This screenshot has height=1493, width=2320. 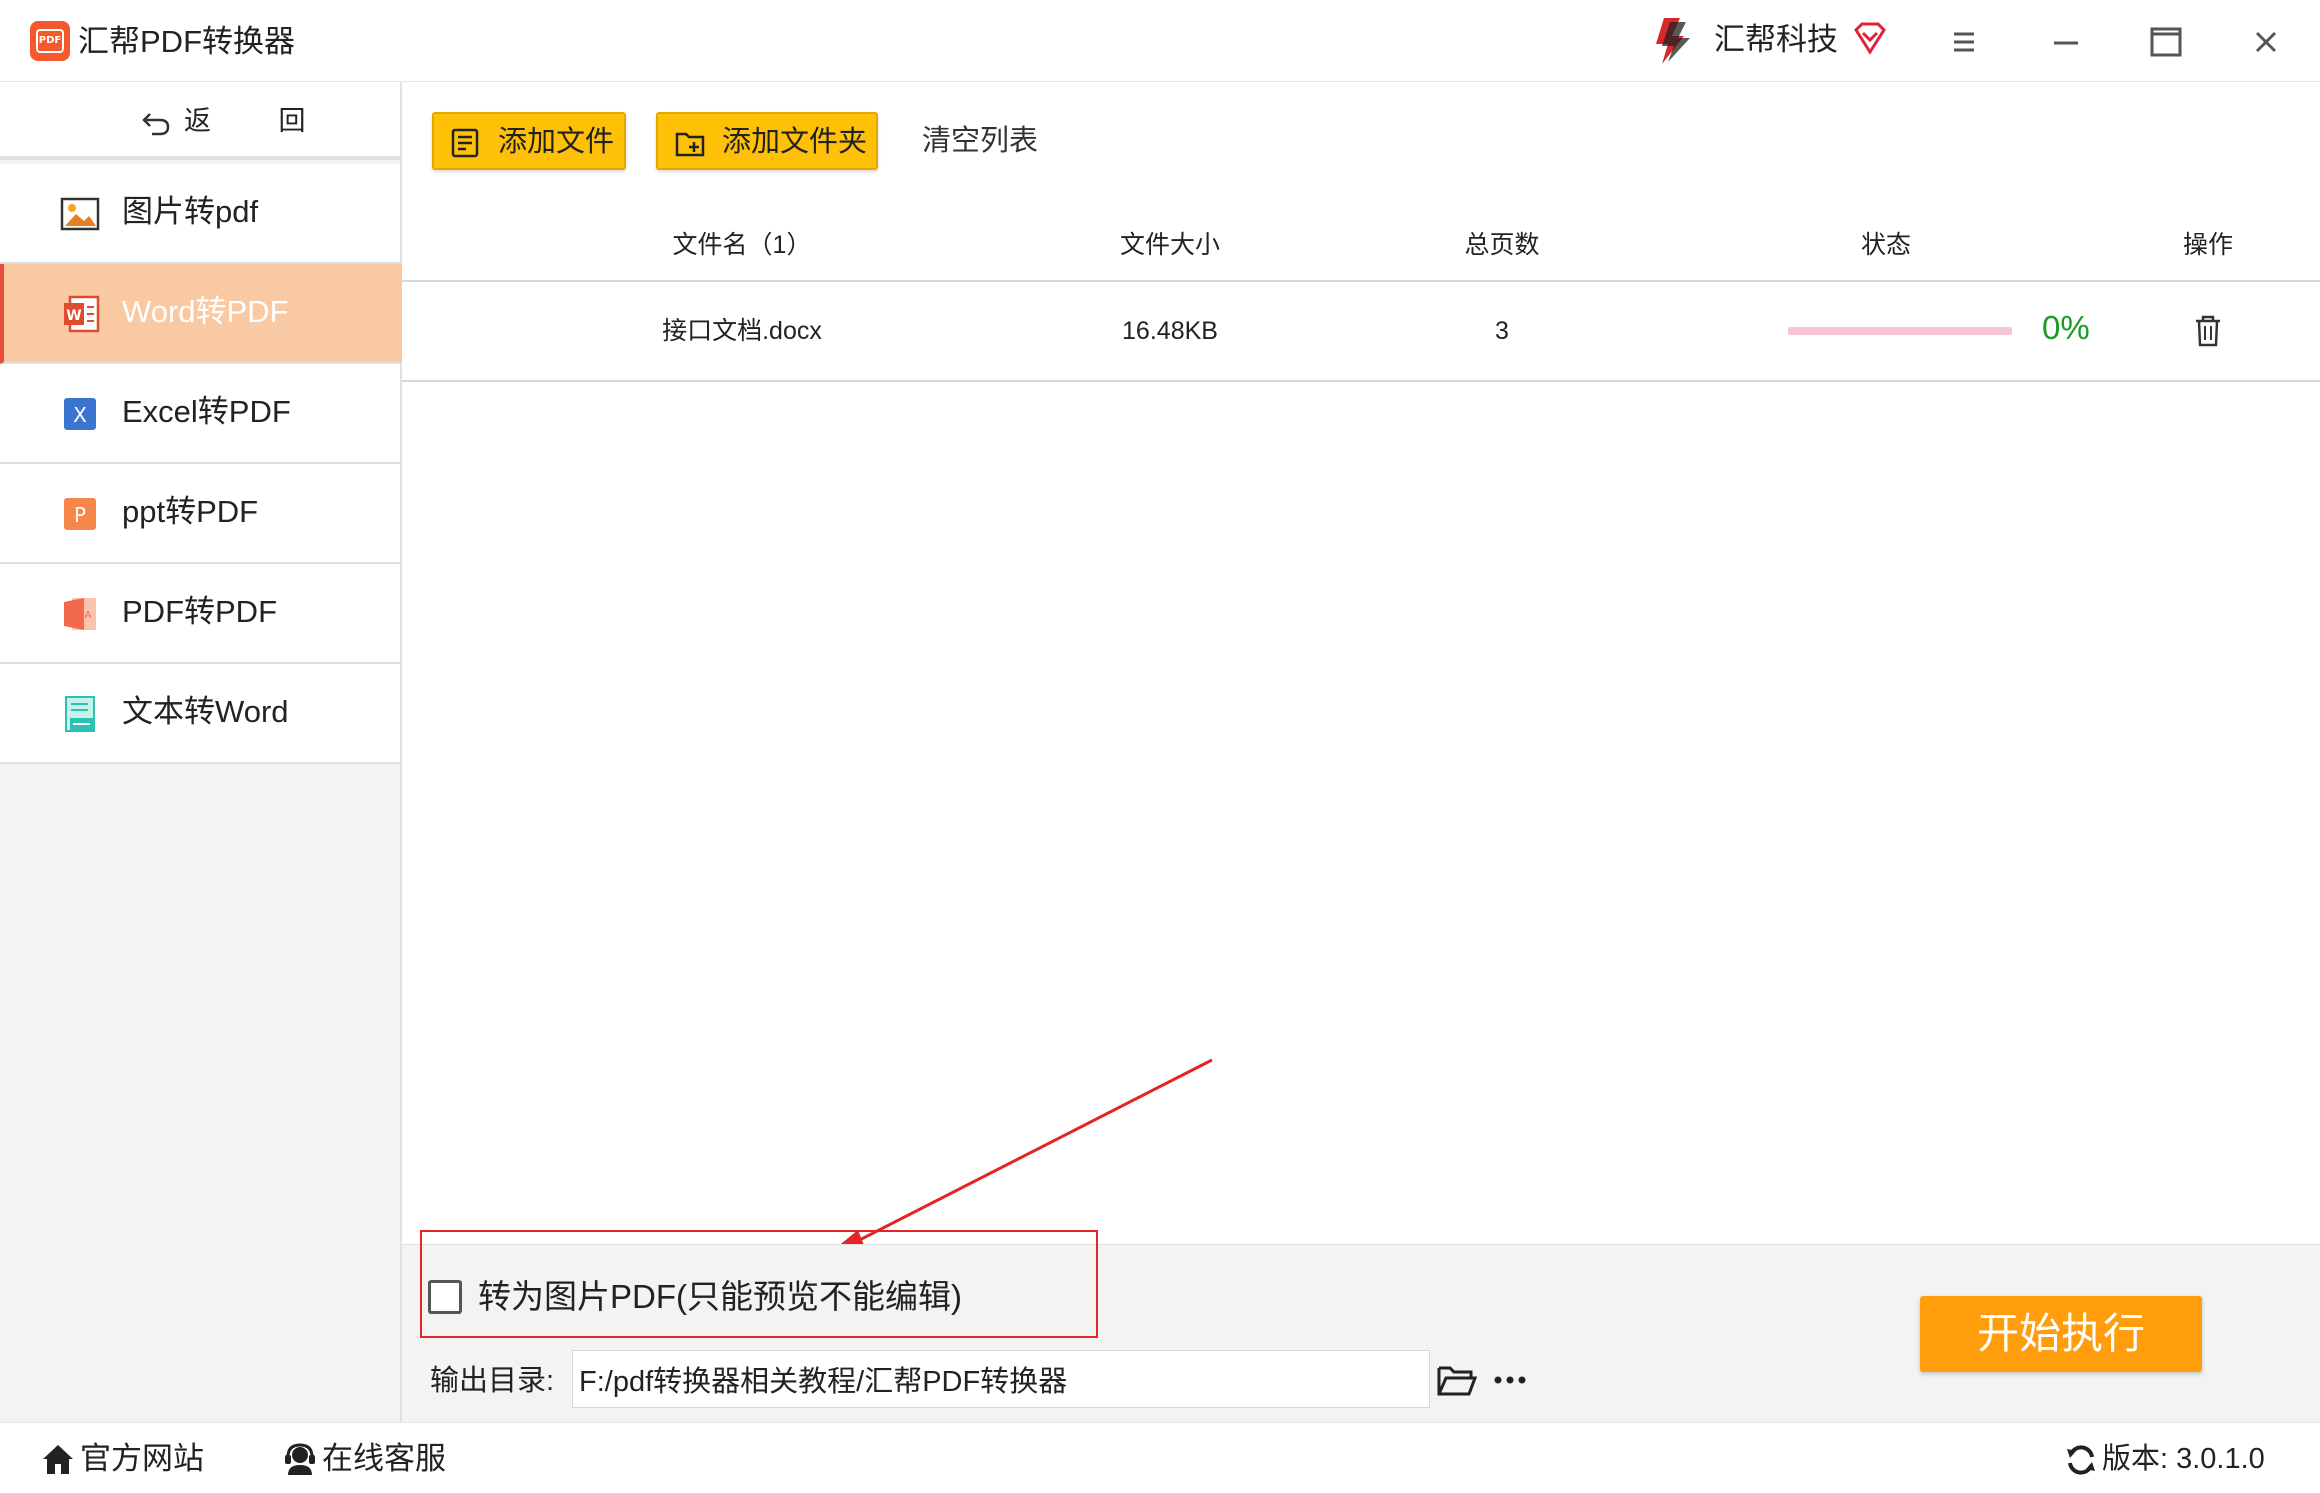 What do you see at coordinates (795, 142) in the screenshot?
I see `add-folder-label: 添加文件夹` at bounding box center [795, 142].